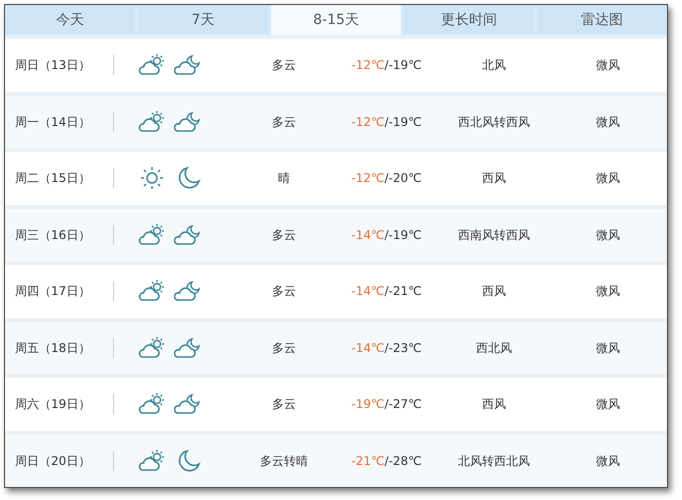  Describe the element at coordinates (152, 178) in the screenshot. I see `sun-icon` at that location.